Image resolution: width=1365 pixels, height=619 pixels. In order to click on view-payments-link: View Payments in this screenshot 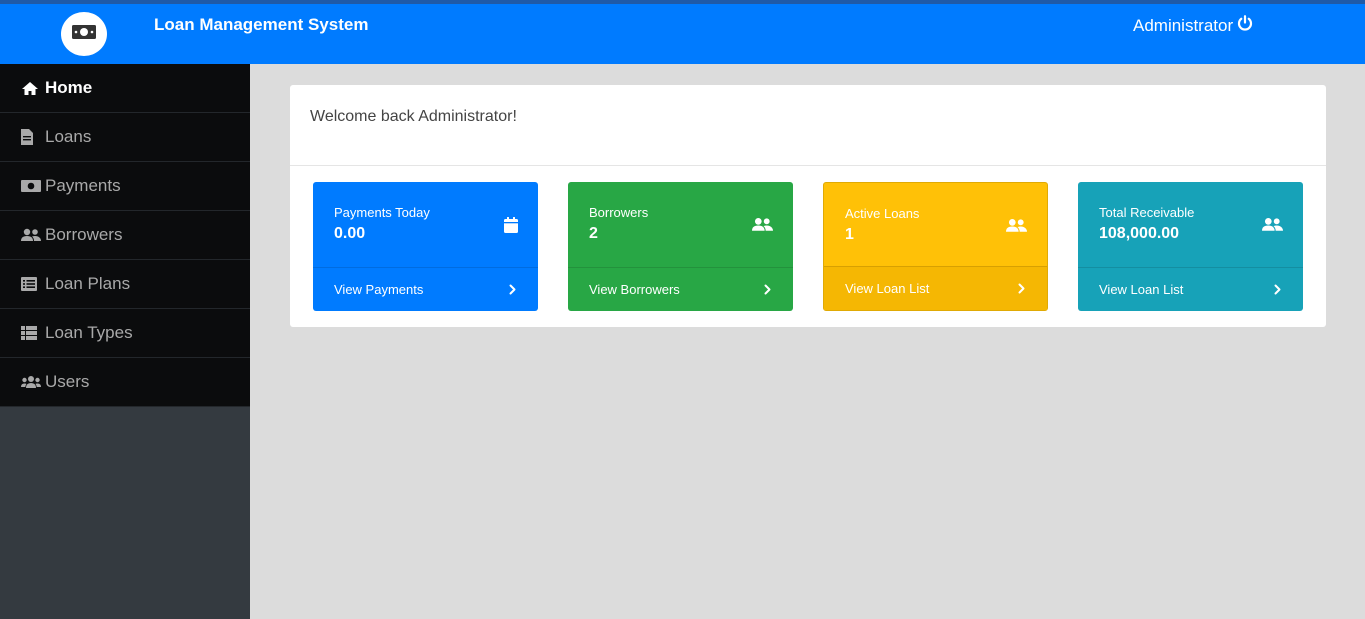, I will do `click(425, 289)`.